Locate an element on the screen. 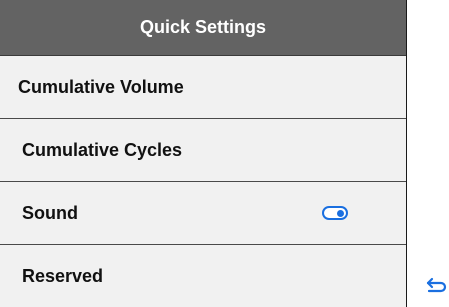 This screenshot has height=307, width=449. back-arrow-icon is located at coordinates (436, 286).